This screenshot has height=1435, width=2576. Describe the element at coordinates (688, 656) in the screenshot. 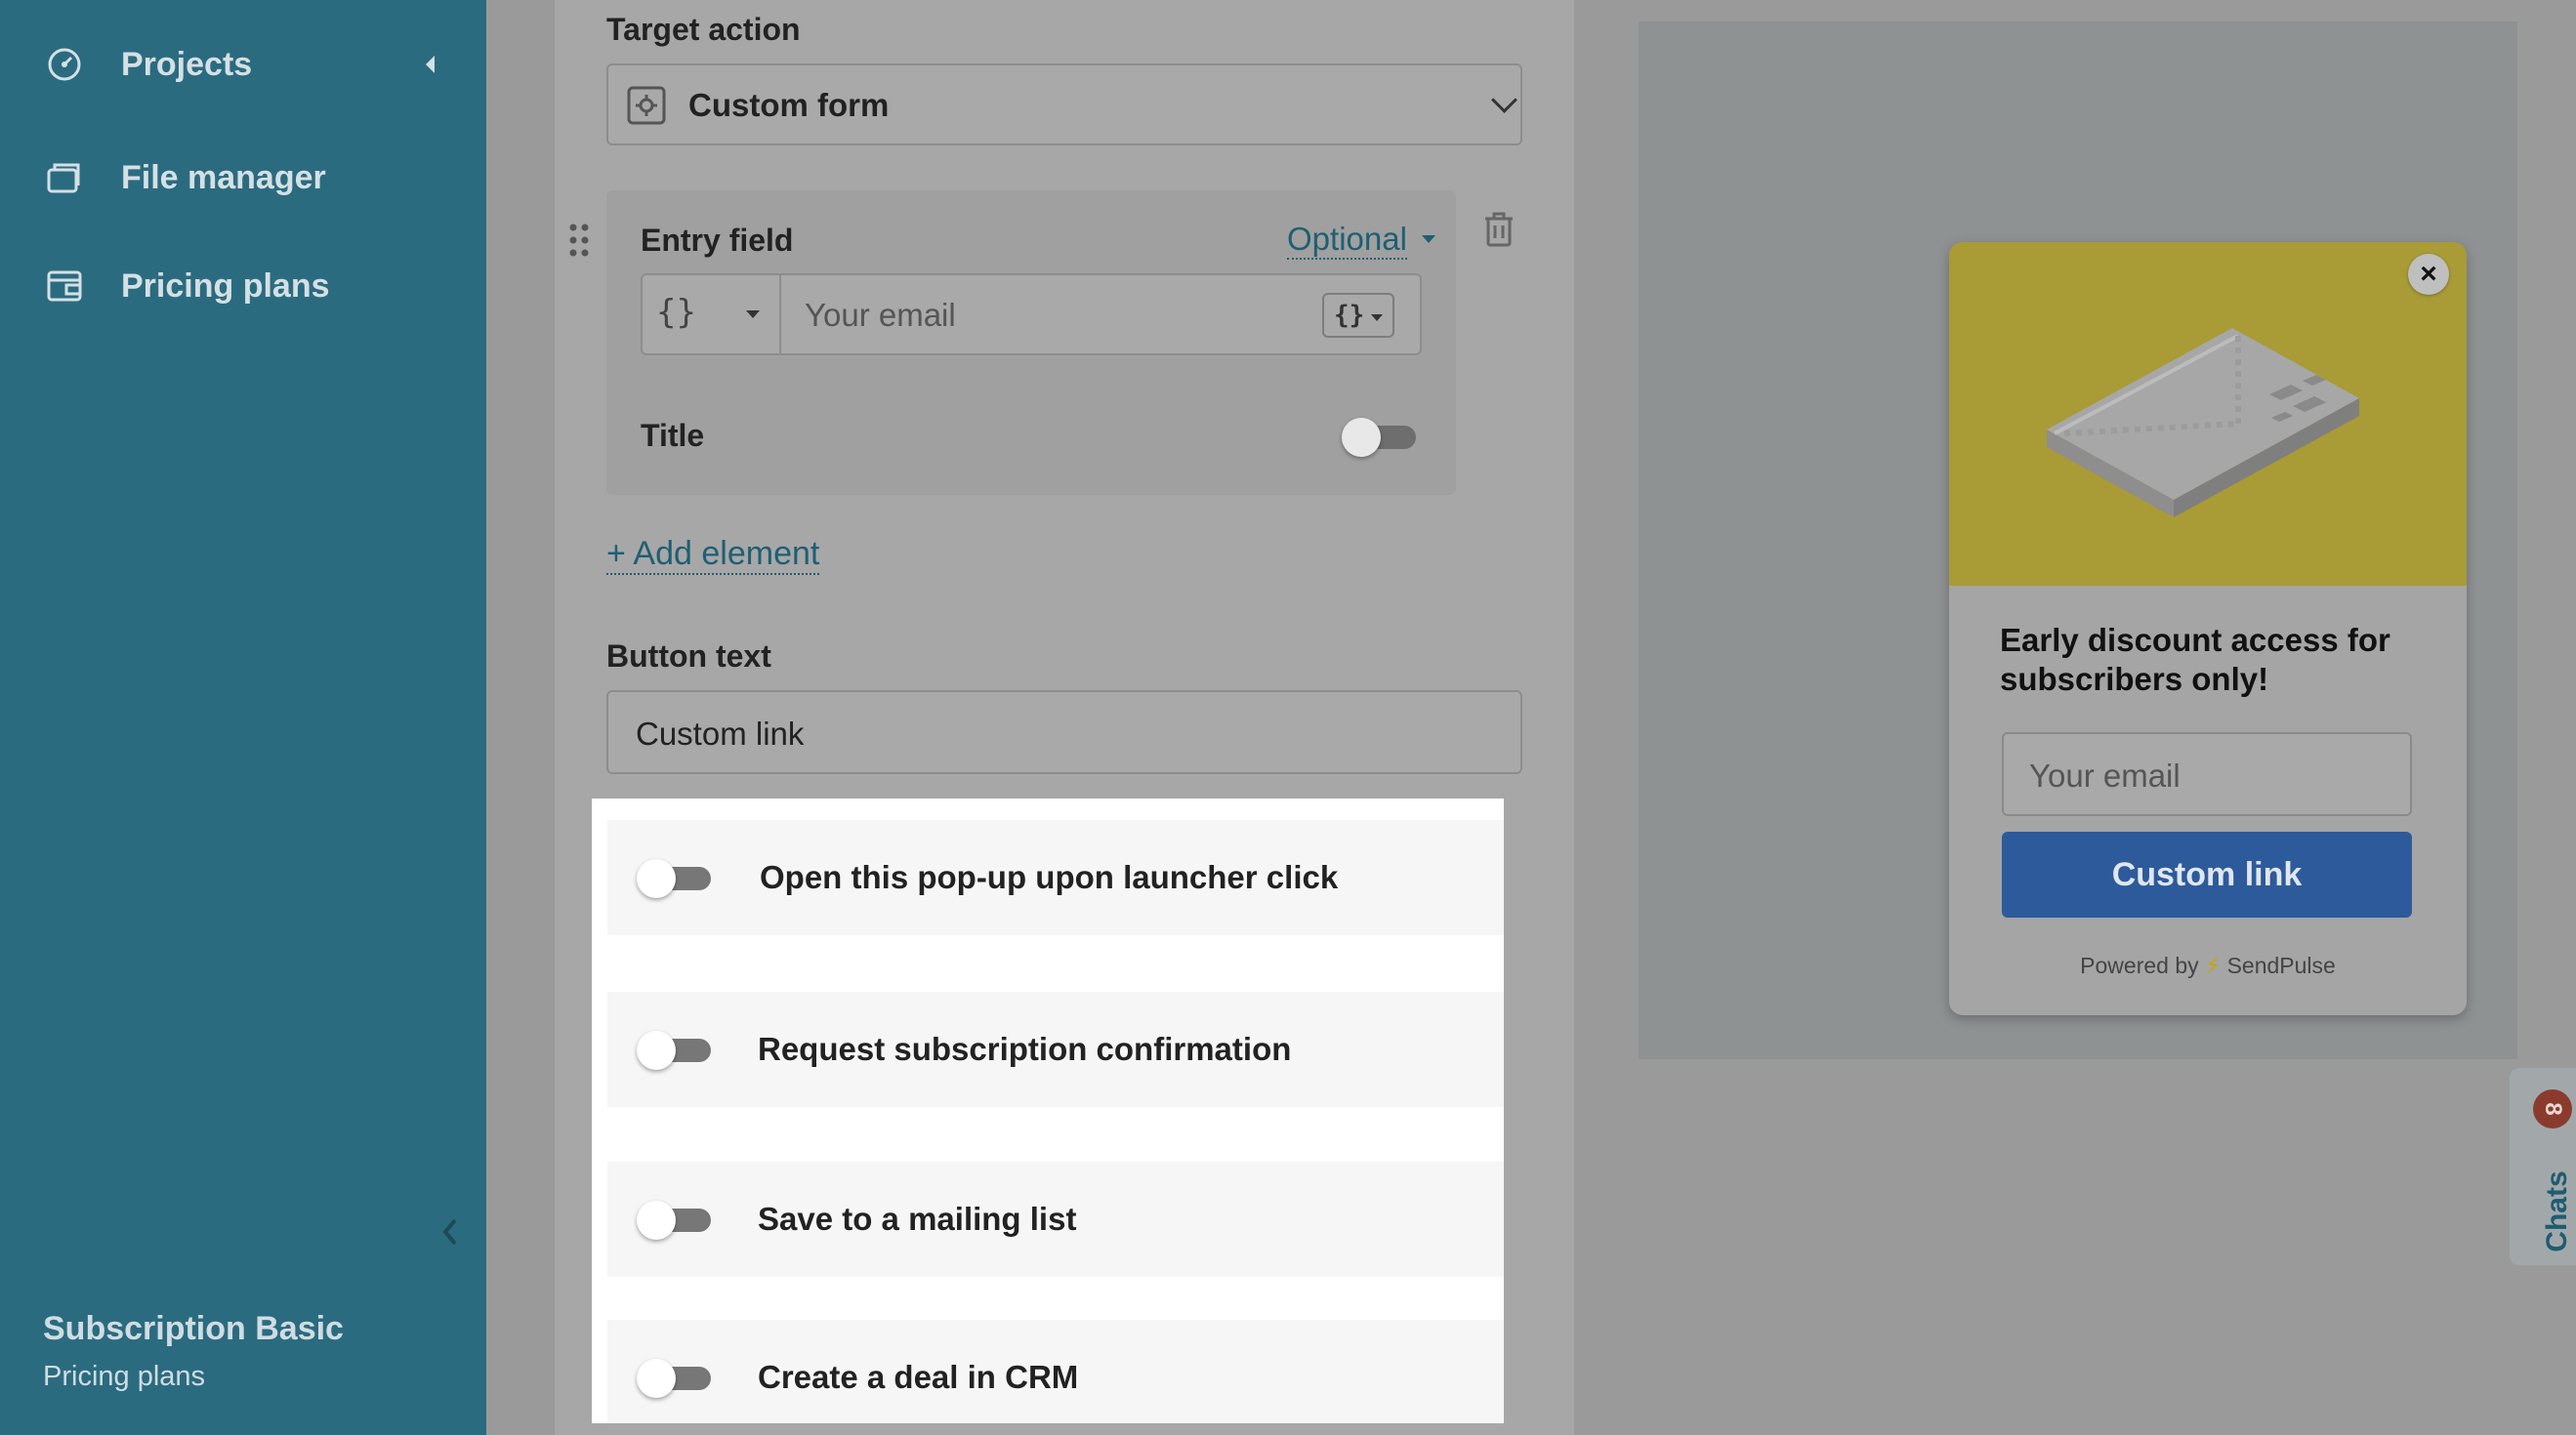

I see `button-text-label: Button text` at that location.